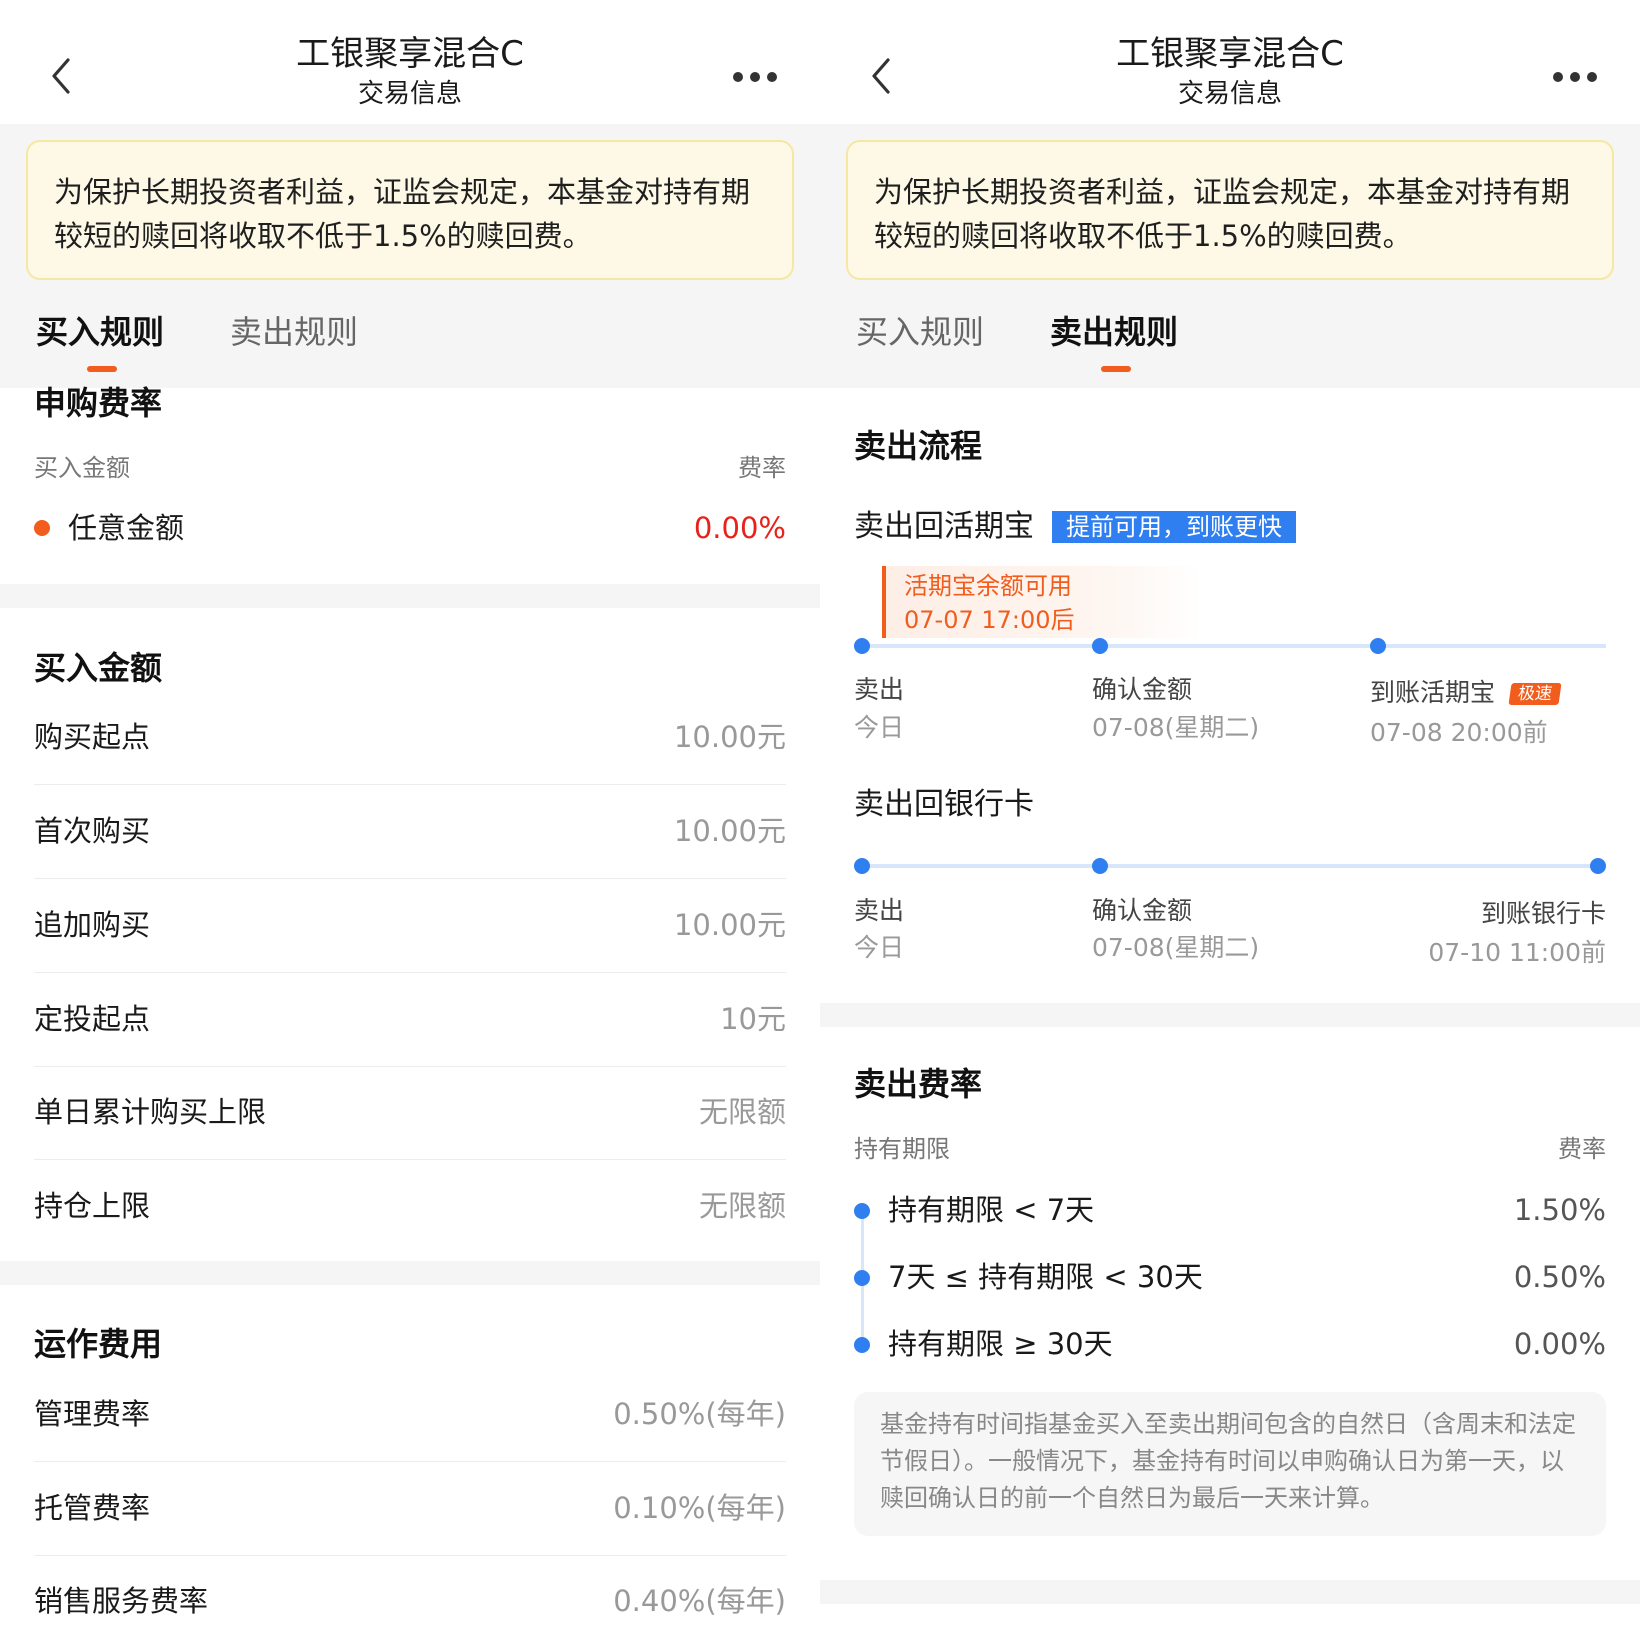 The image size is (1640, 1640). What do you see at coordinates (742, 1112) in the screenshot?
I see `row-value-daily-limit: 无限额` at bounding box center [742, 1112].